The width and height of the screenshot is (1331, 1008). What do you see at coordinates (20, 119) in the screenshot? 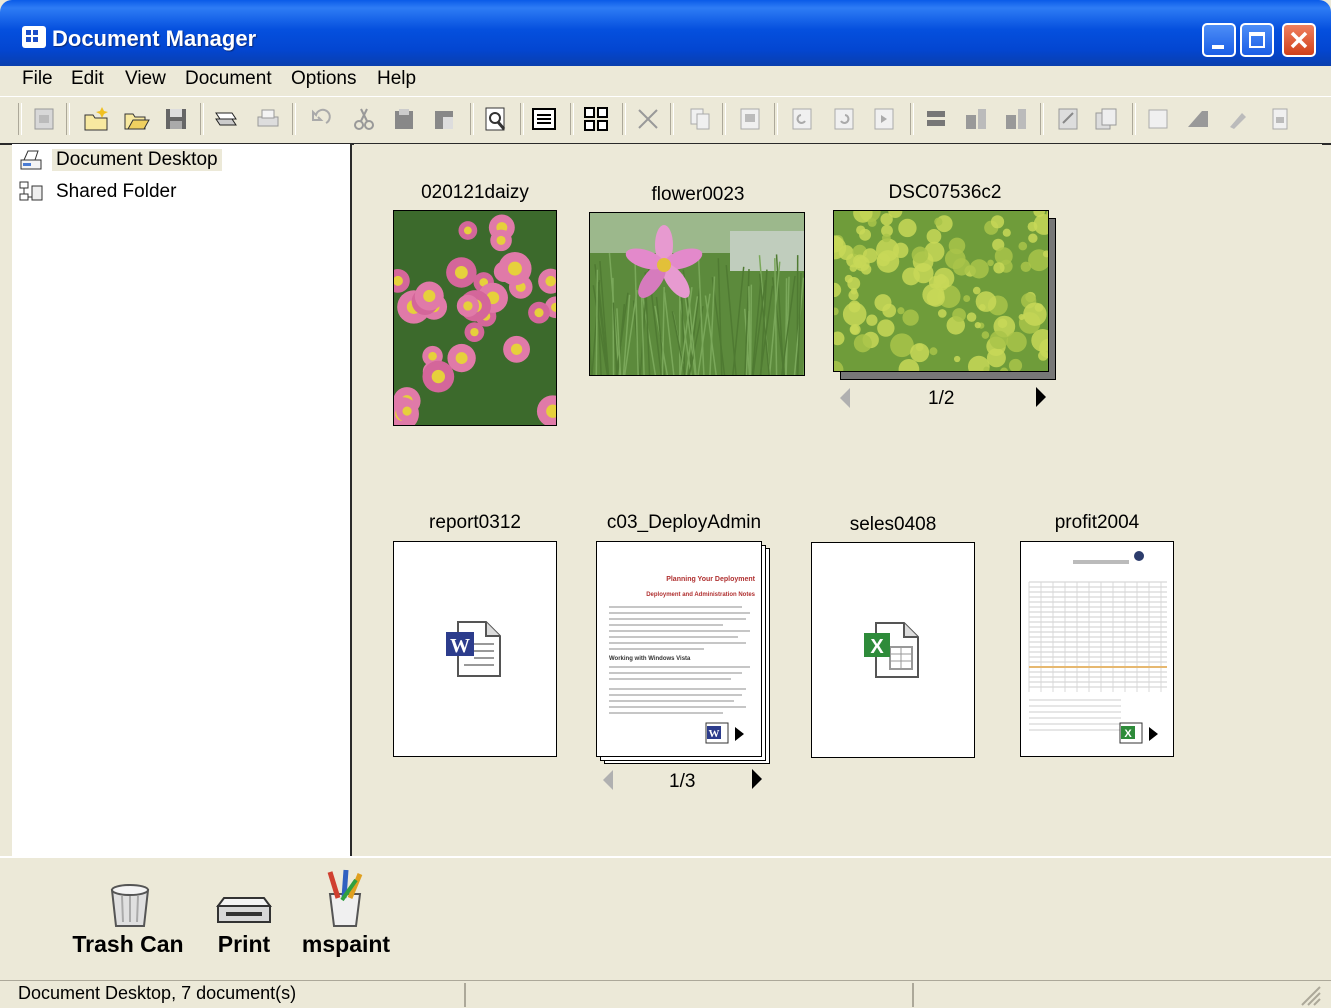
I see `toolbar-grip` at bounding box center [20, 119].